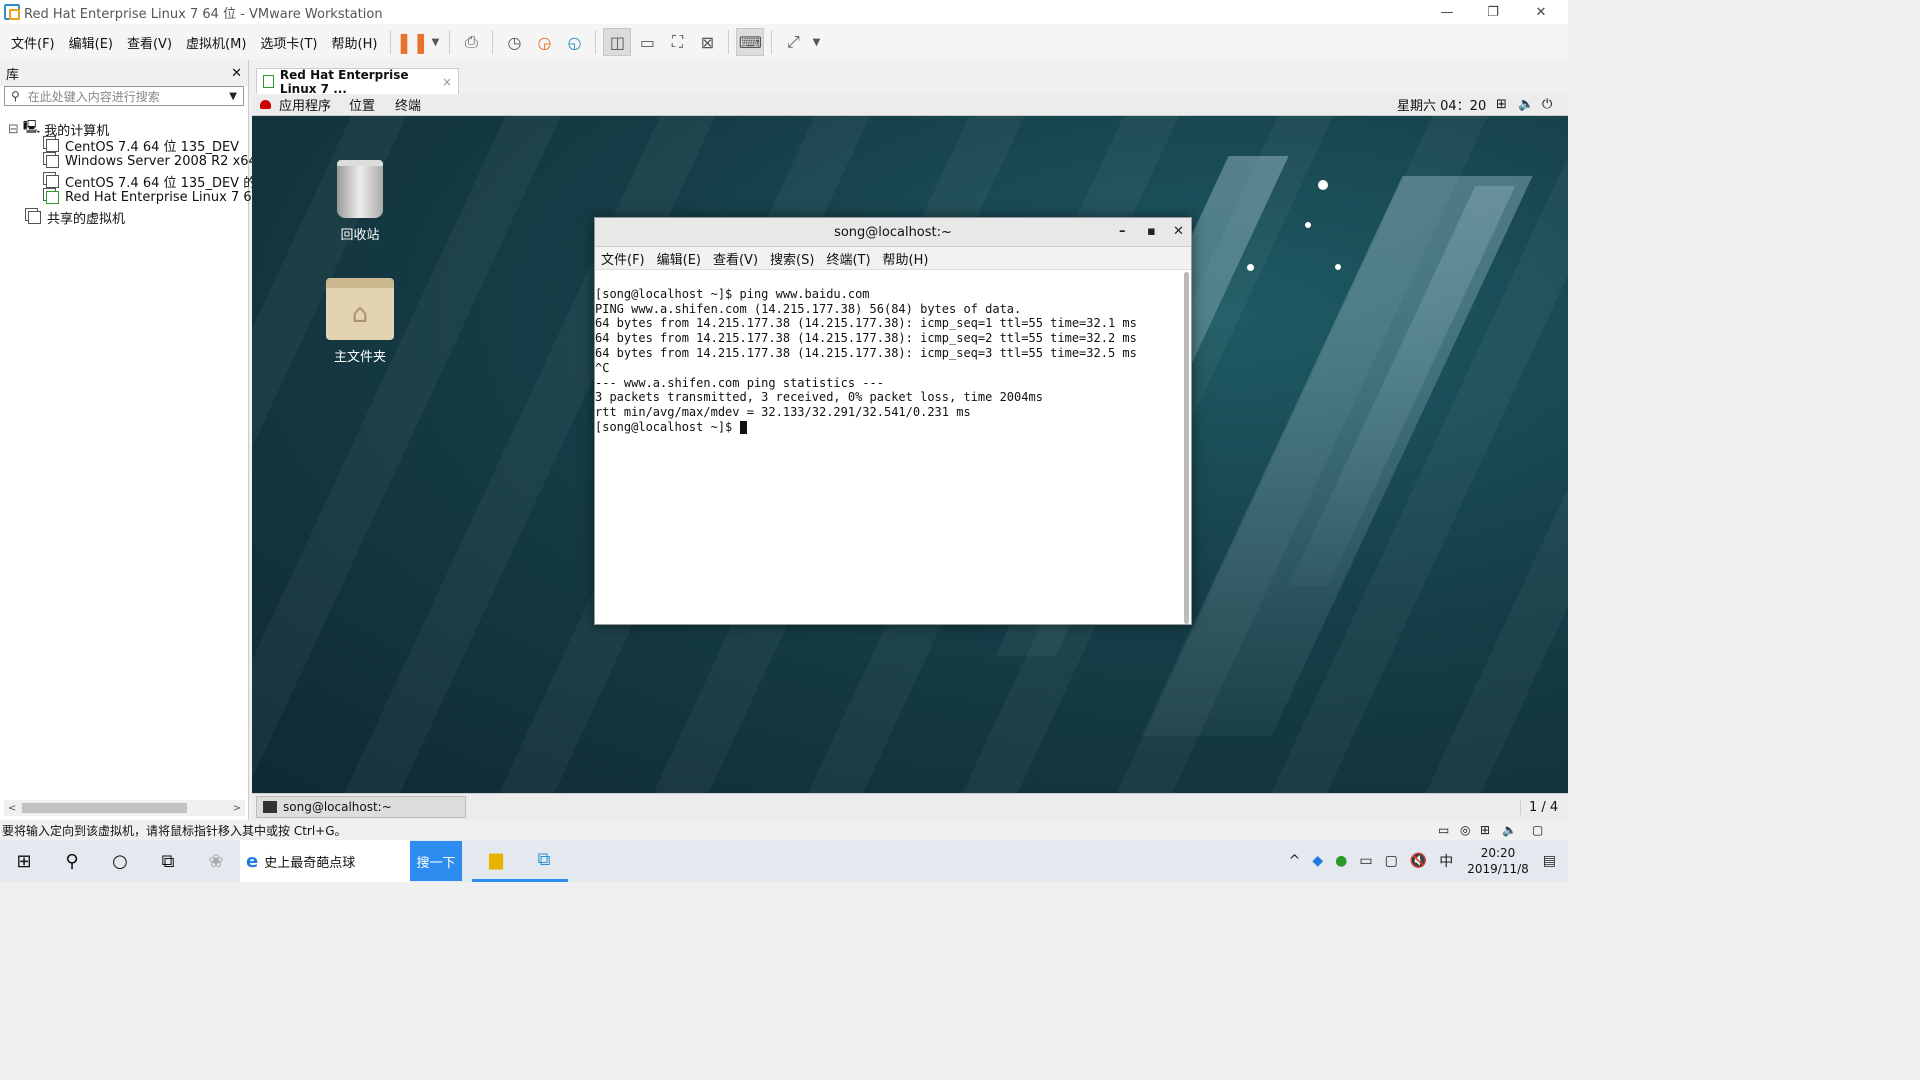 This screenshot has height=1080, width=1920. What do you see at coordinates (1526, 104) in the screenshot?
I see `volume-icon: 🔈` at bounding box center [1526, 104].